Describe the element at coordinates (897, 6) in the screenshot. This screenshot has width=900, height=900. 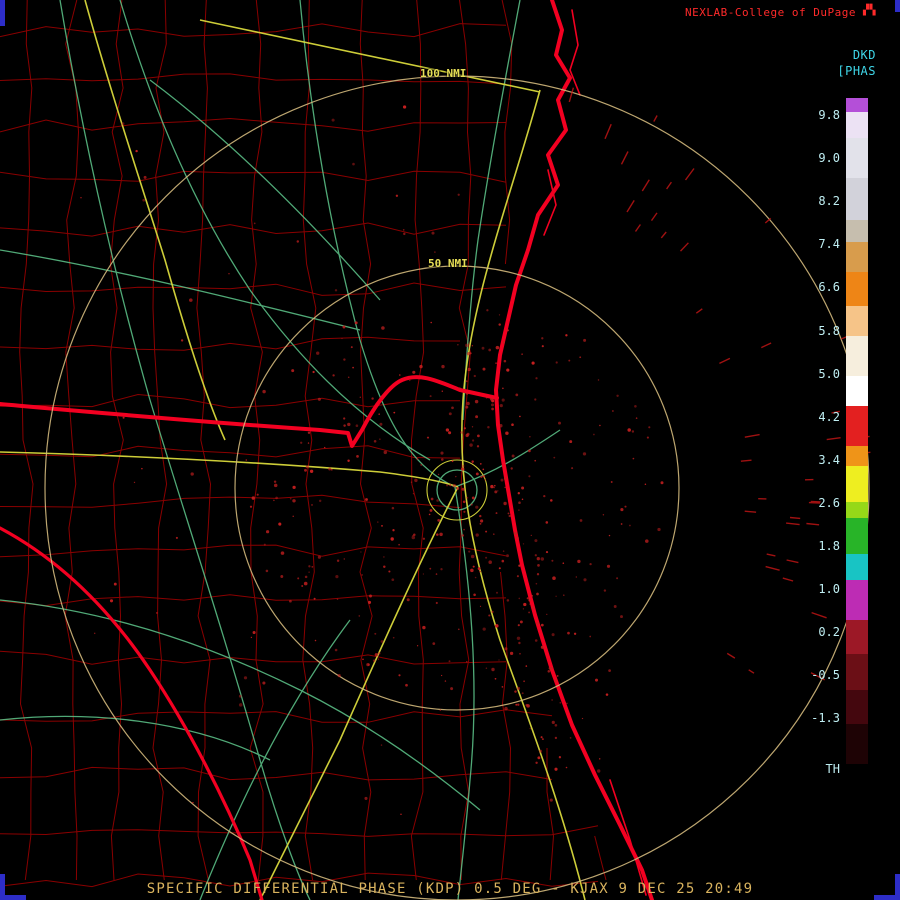
I see `corner-mark-top-right` at that location.